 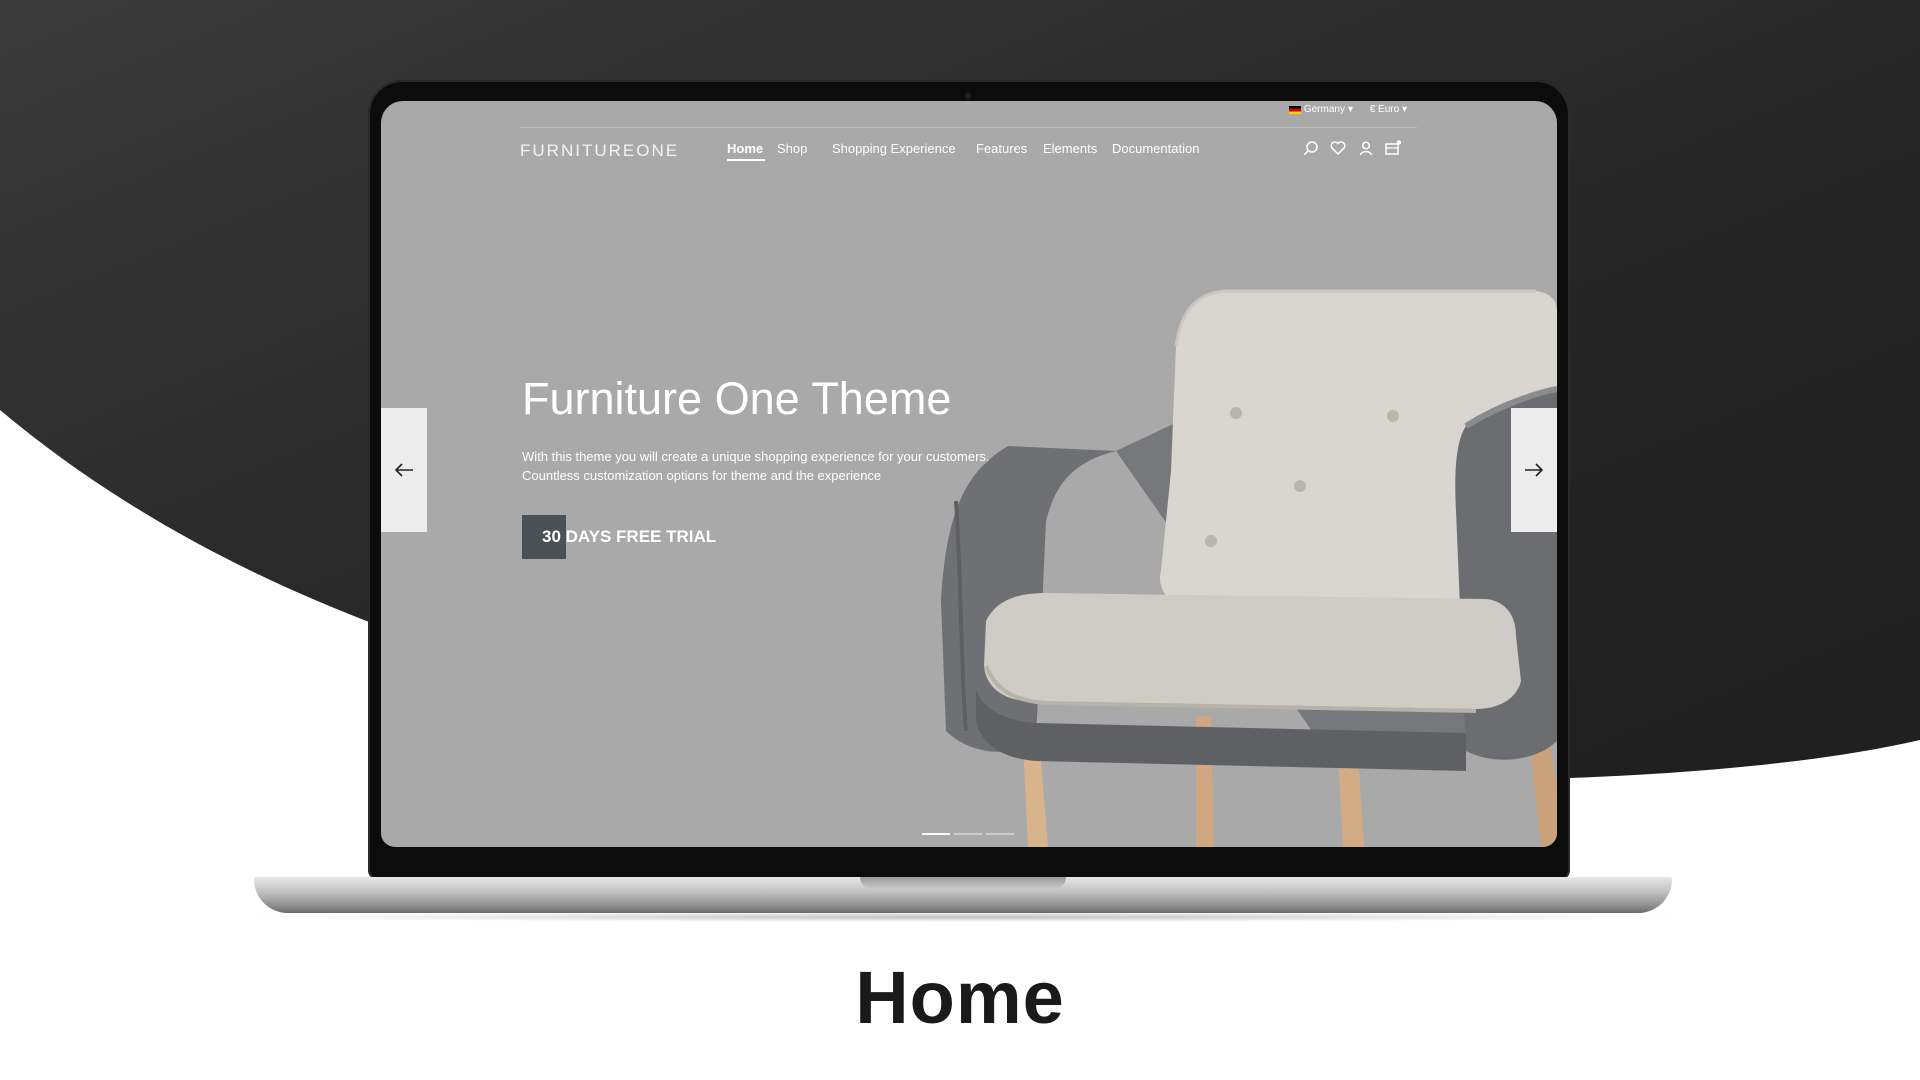 I want to click on laptop-notch, so click(x=963, y=883).